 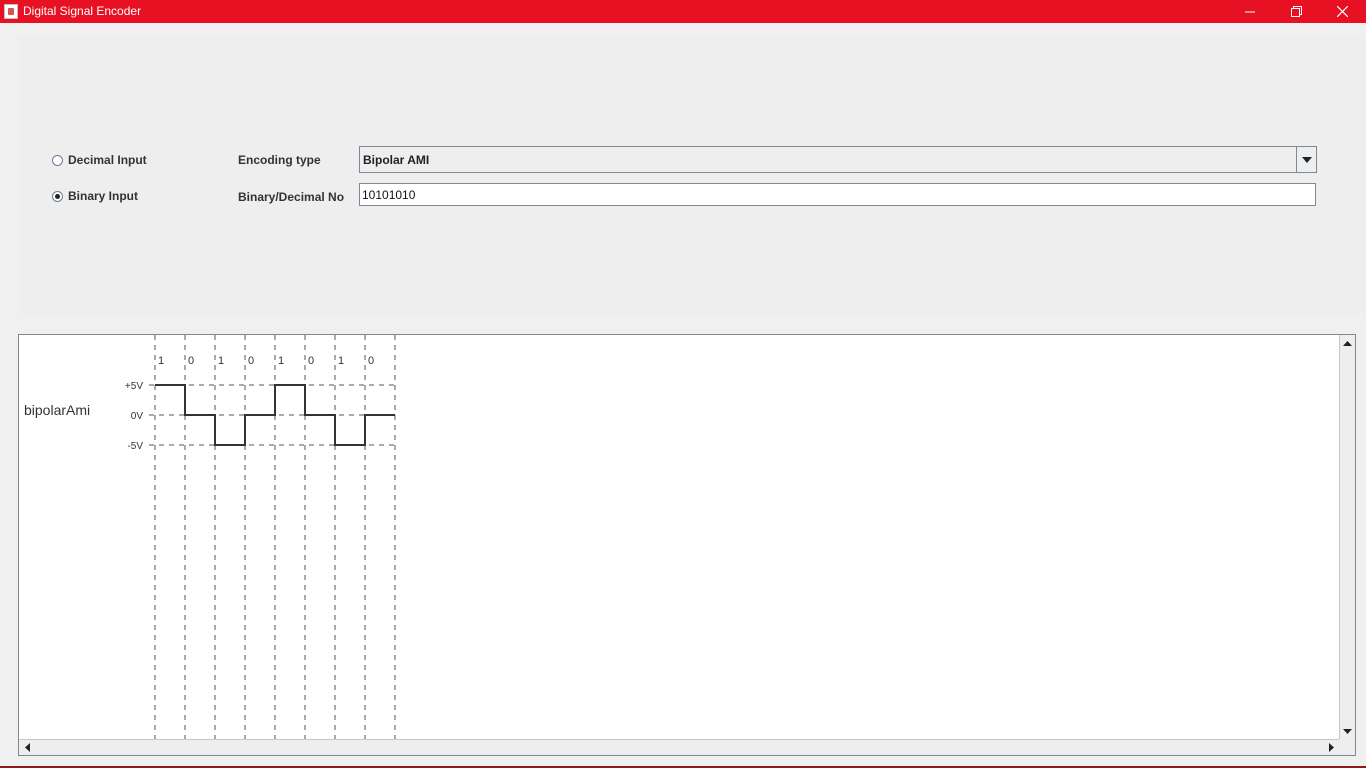 I want to click on scroll-right-button, so click(x=1331, y=747).